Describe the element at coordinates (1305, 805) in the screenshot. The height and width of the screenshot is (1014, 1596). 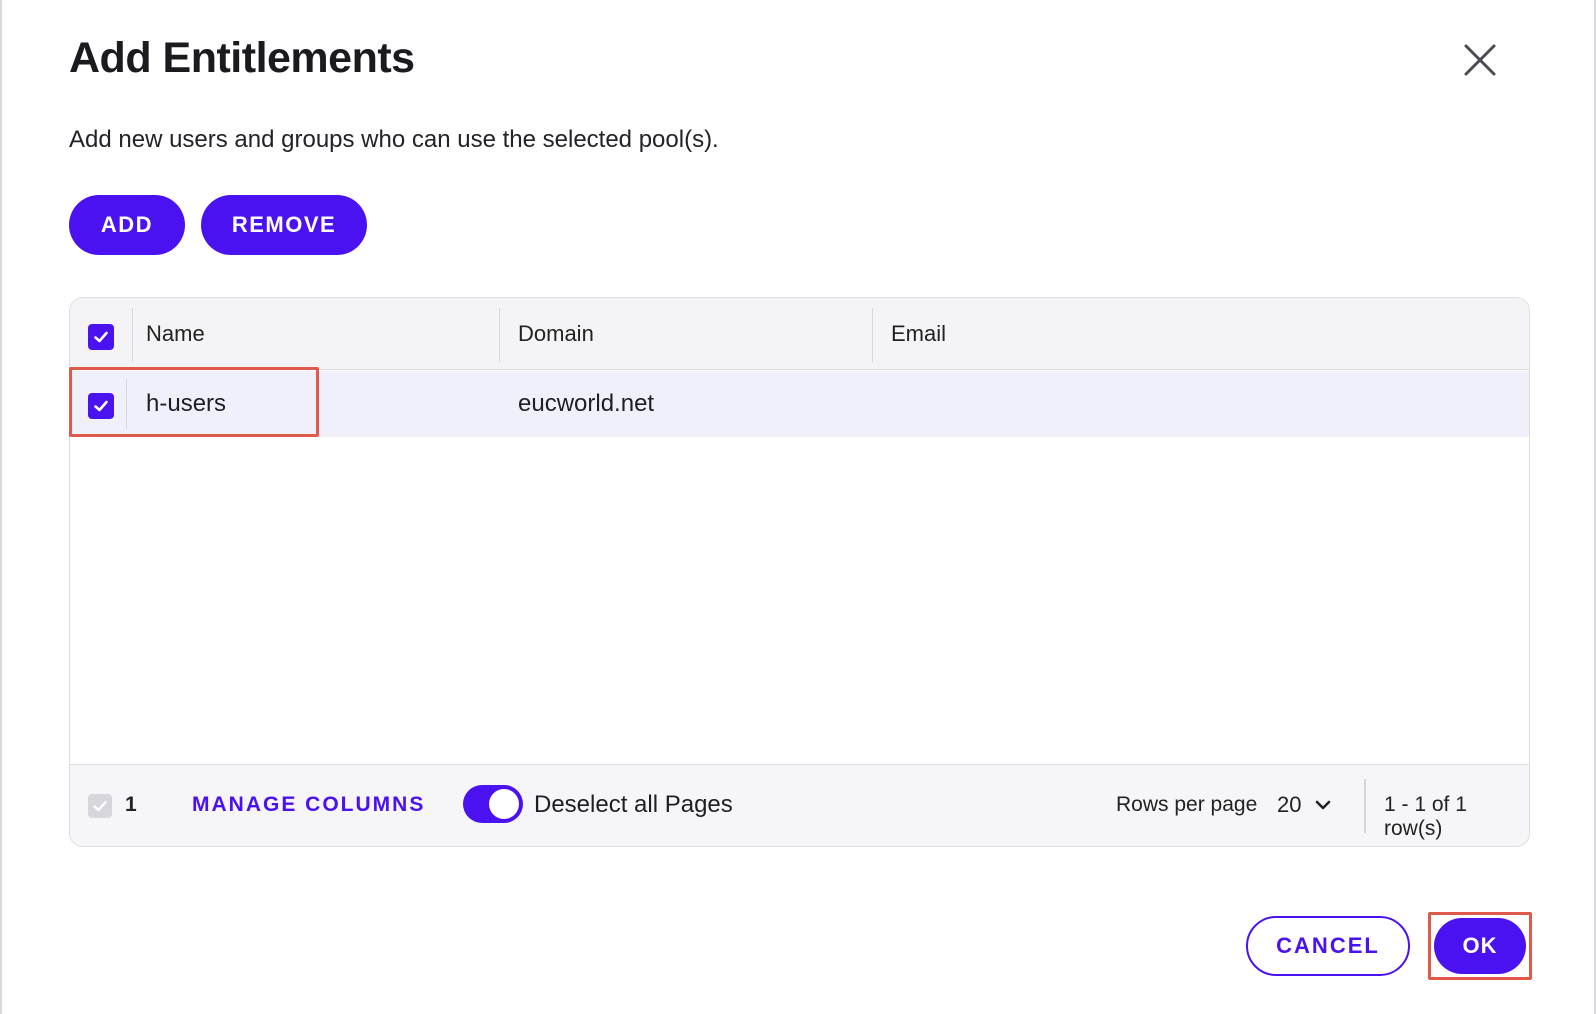
I see `rows-per-page-select: 20` at that location.